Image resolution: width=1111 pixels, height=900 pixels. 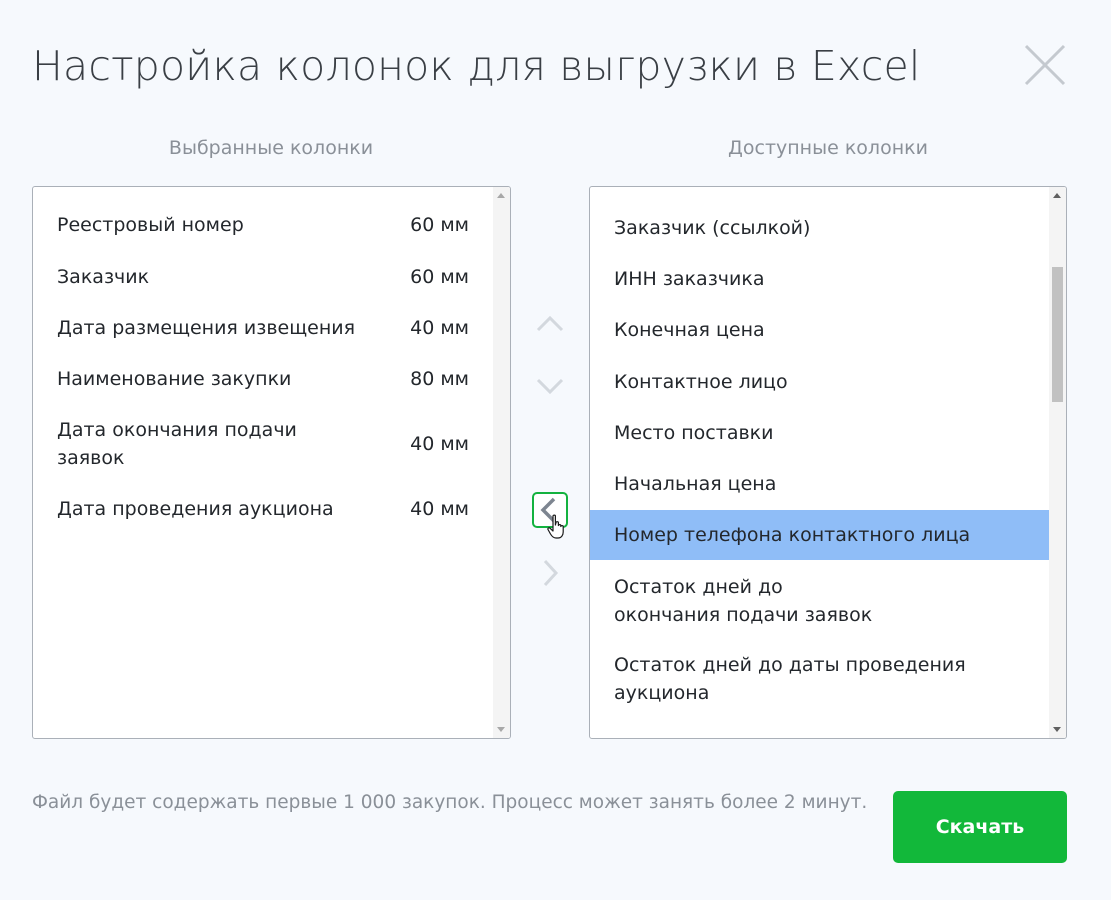 What do you see at coordinates (743, 601) in the screenshot?
I see `column-name: Остаток дней до окончания подачи заявок` at bounding box center [743, 601].